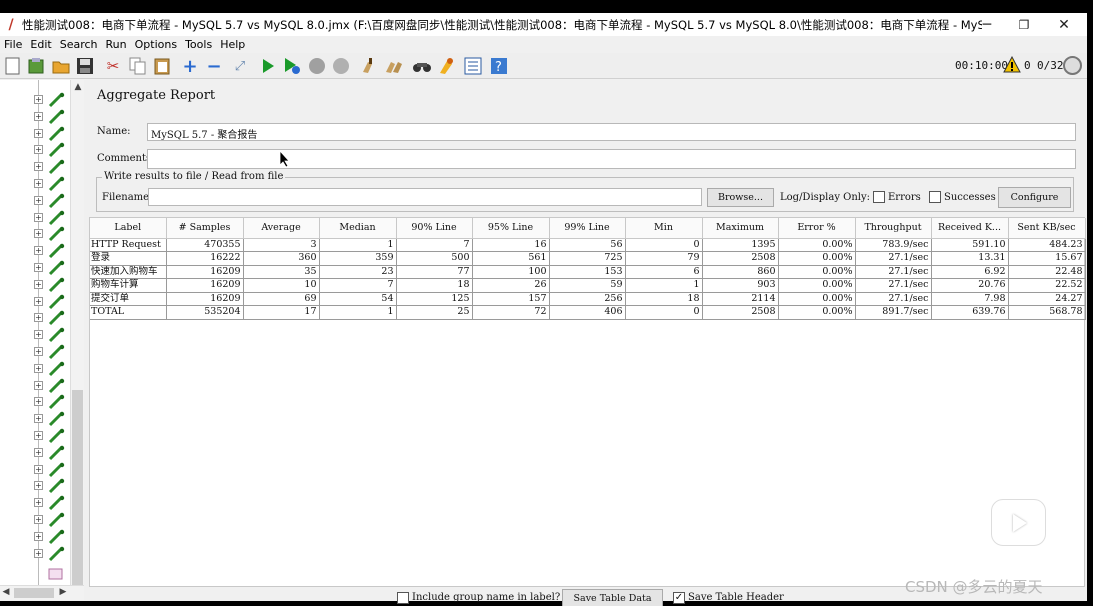 The height and width of the screenshot is (606, 1093). I want to click on column-header: 99% Line, so click(587, 228).